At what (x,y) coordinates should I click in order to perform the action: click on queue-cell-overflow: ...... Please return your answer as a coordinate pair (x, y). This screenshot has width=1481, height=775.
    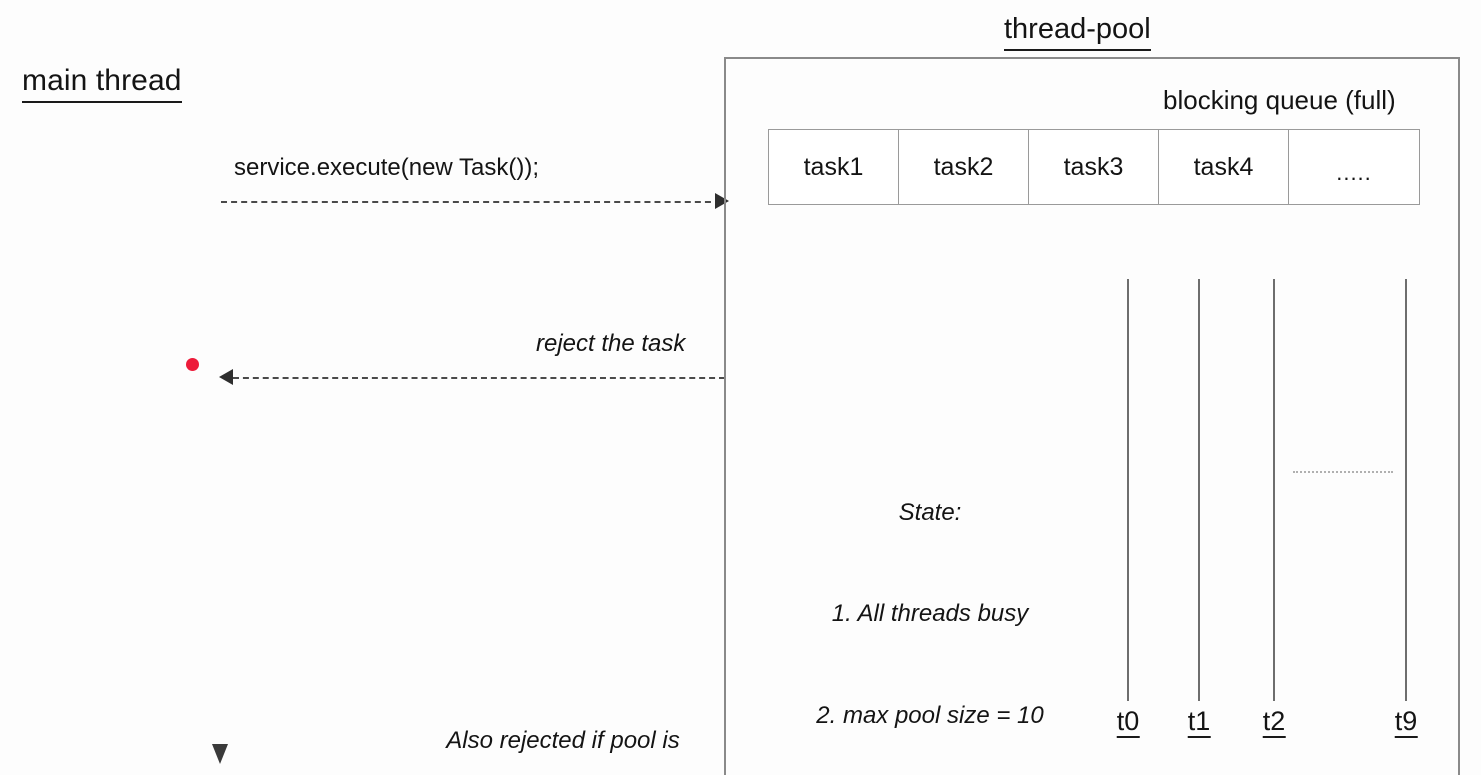
    Looking at the image, I should click on (1354, 172).